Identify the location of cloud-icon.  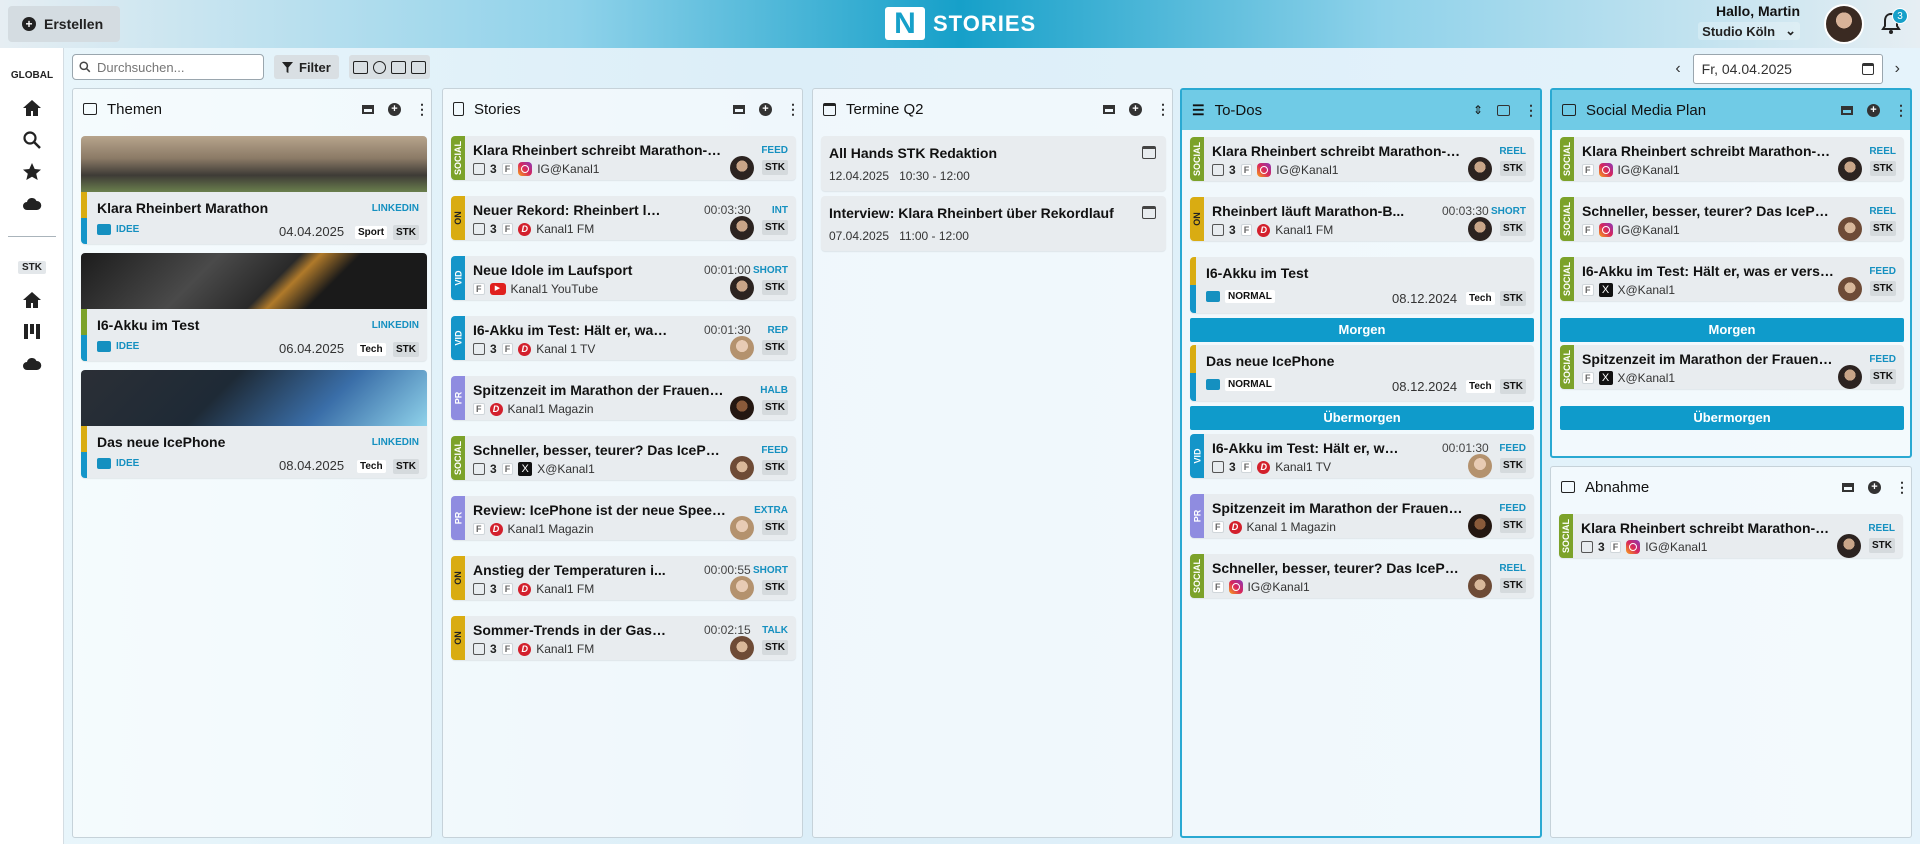
(32, 204).